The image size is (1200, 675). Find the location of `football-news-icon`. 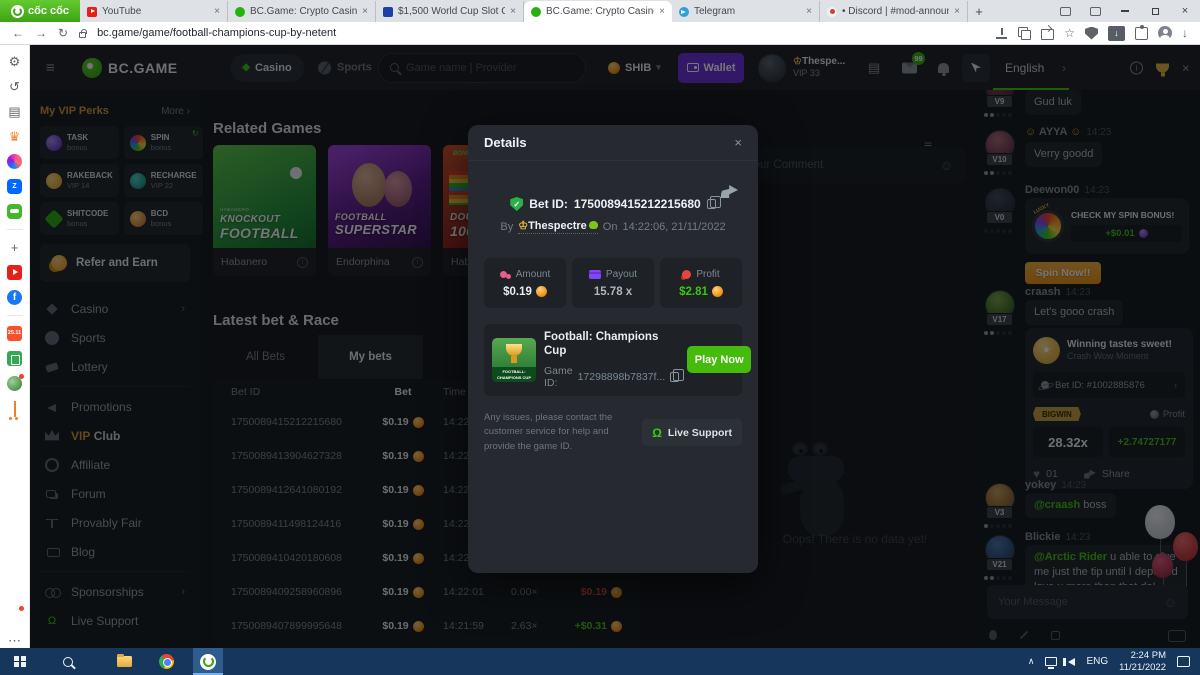

football-news-icon is located at coordinates (15, 382).